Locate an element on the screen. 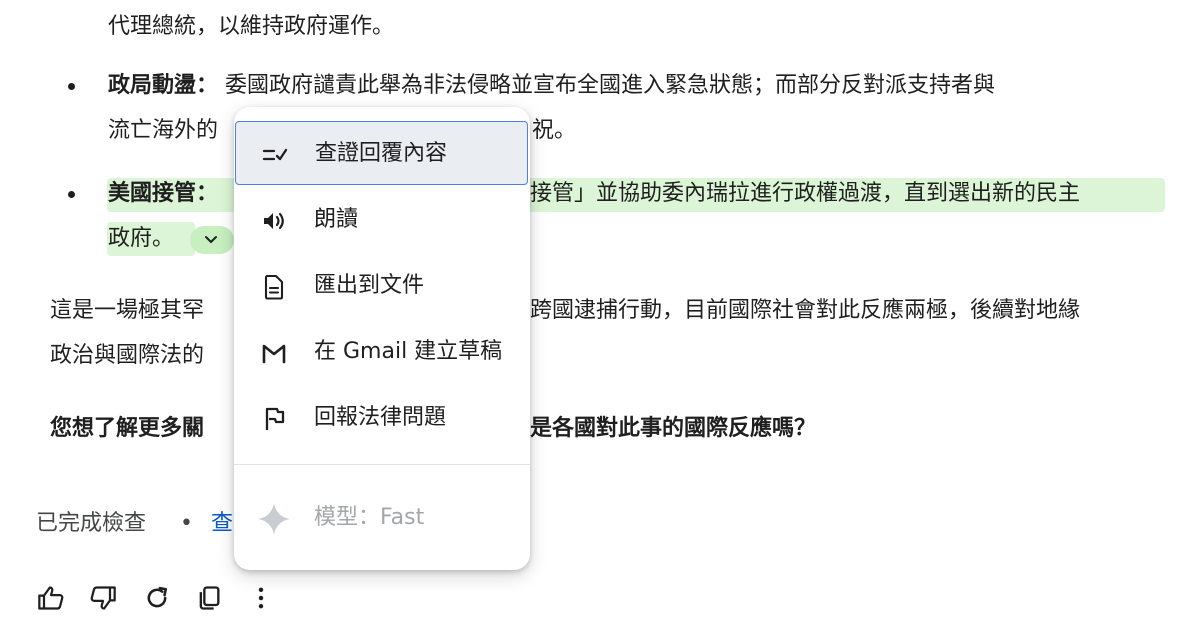 The height and width of the screenshot is (630, 1200). more-vert-icon is located at coordinates (261, 598).